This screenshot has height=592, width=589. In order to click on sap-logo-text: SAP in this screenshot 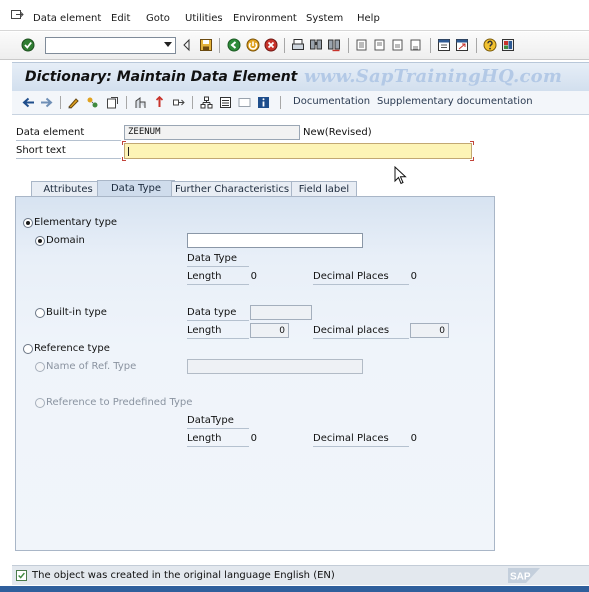, I will do `click(520, 577)`.